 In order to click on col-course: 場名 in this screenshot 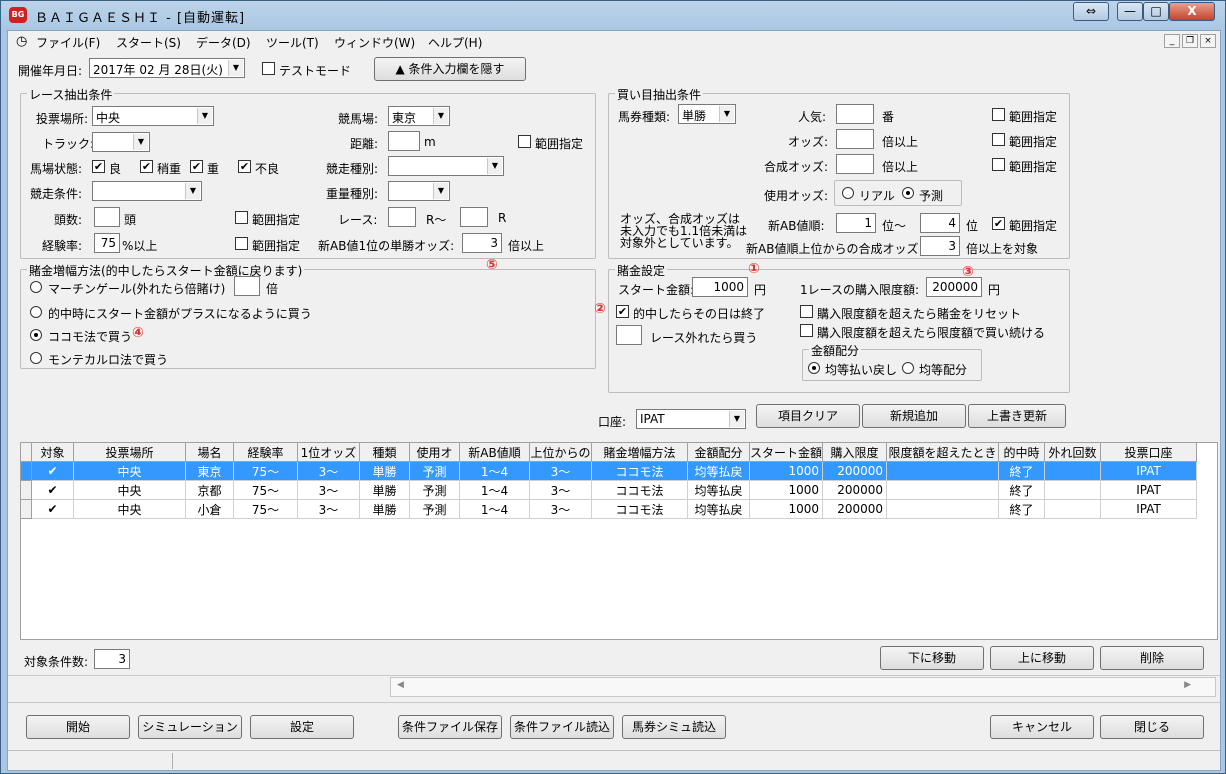, I will do `click(209, 452)`.